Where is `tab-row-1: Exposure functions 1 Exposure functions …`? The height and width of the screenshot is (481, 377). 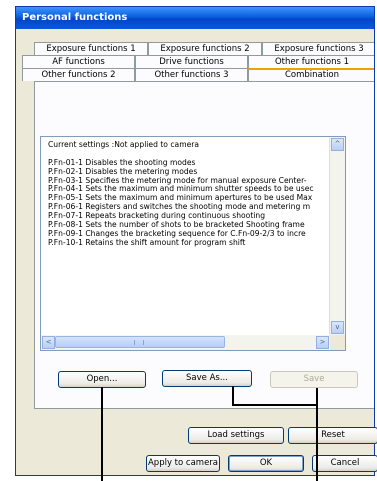 tab-row-1: Exposure functions 1 Exposure functions … is located at coordinates (204, 48).